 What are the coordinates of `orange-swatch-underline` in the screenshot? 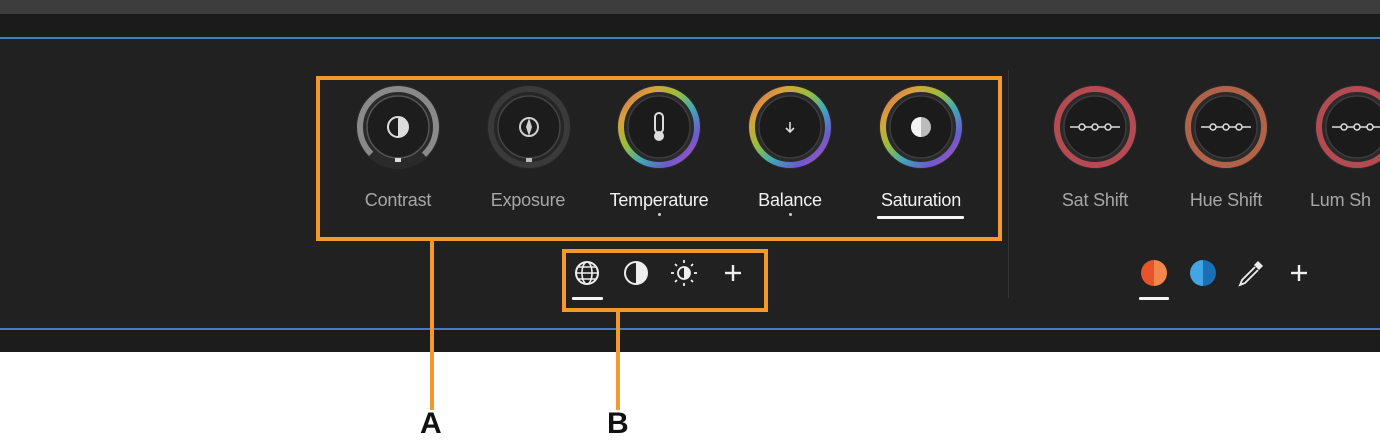 It's located at (1154, 298).